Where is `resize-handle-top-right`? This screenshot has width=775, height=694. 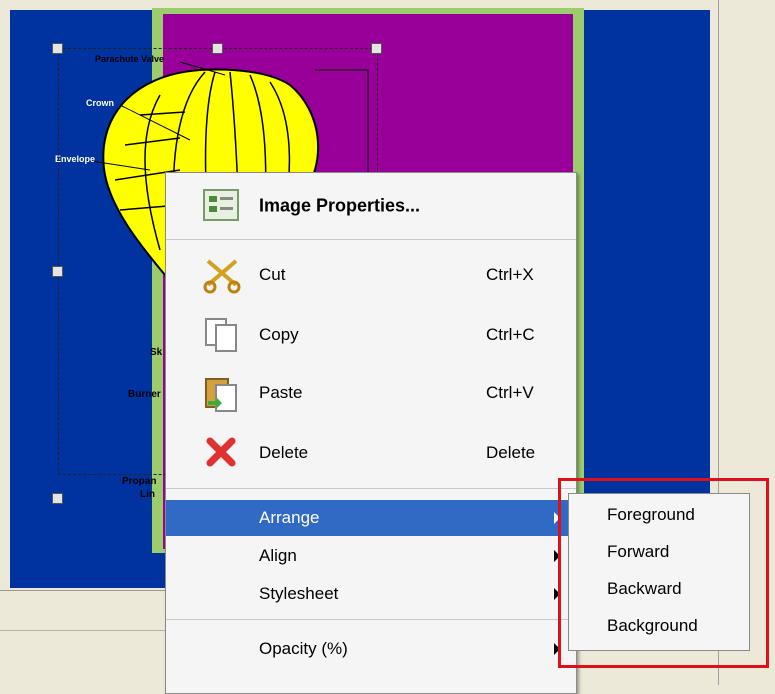
resize-handle-top-right is located at coordinates (376, 48).